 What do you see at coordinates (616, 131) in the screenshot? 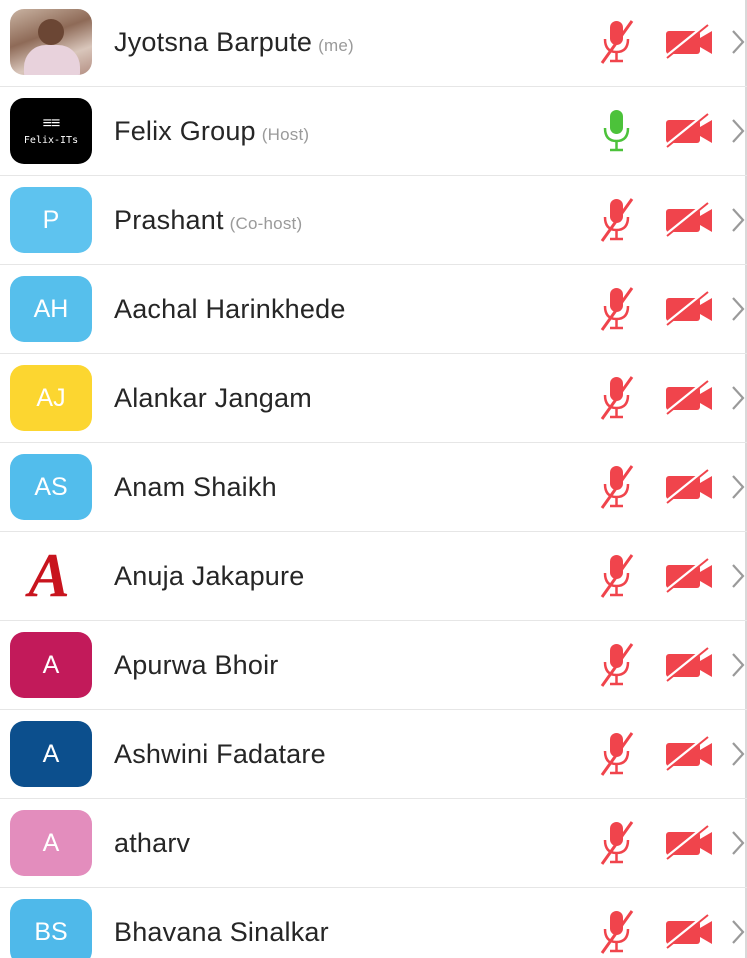
I see `mic-icon` at bounding box center [616, 131].